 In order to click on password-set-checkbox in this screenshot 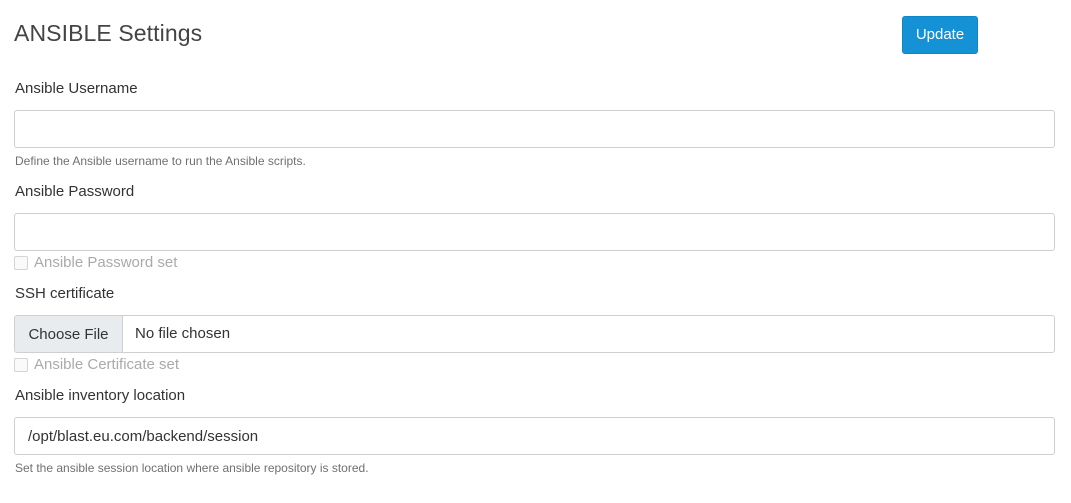, I will do `click(21, 263)`.